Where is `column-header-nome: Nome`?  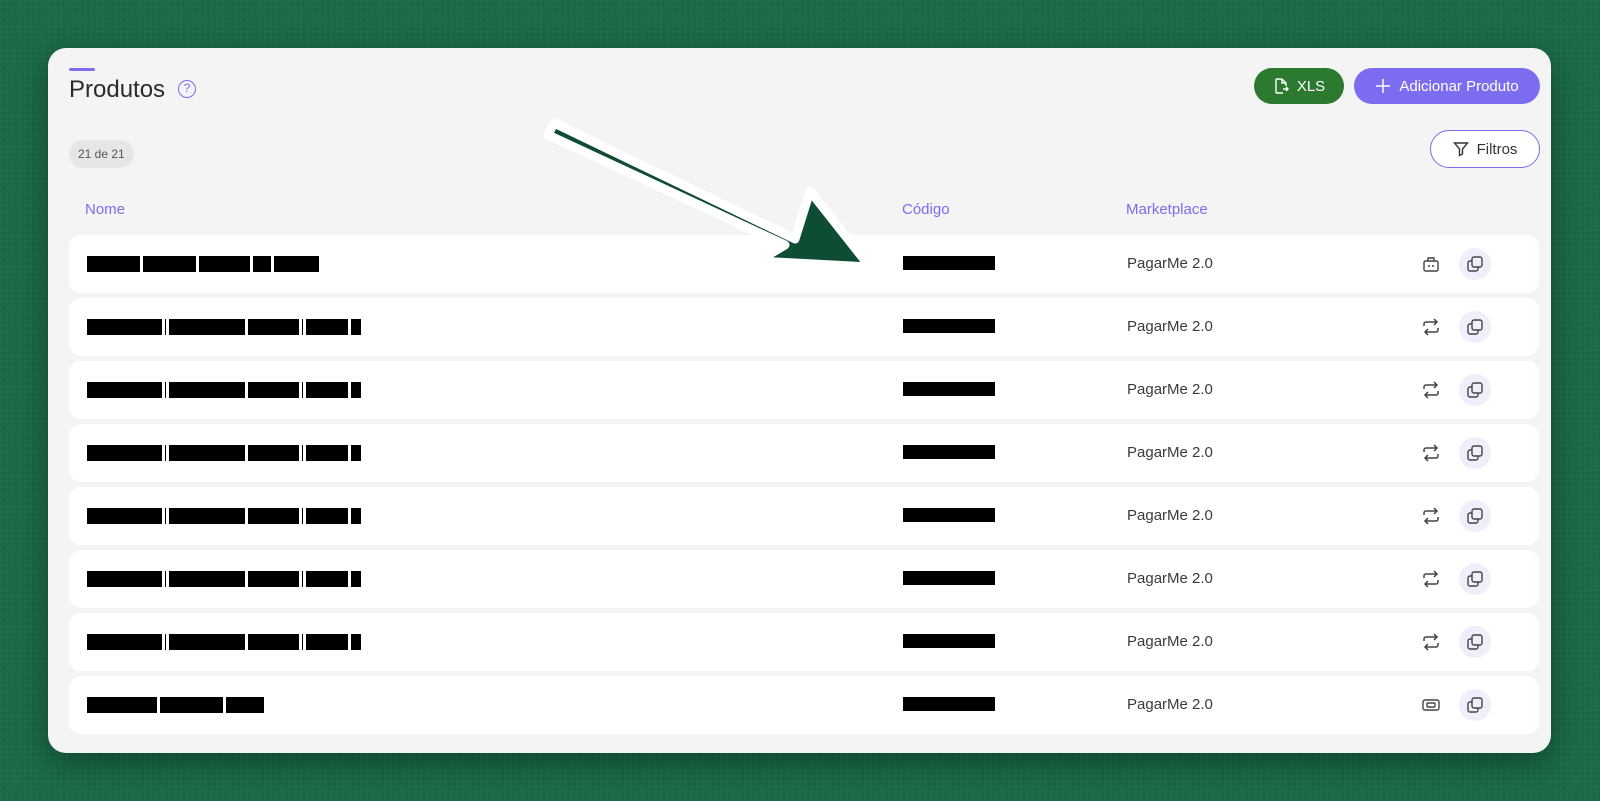
column-header-nome: Nome is located at coordinates (105, 209).